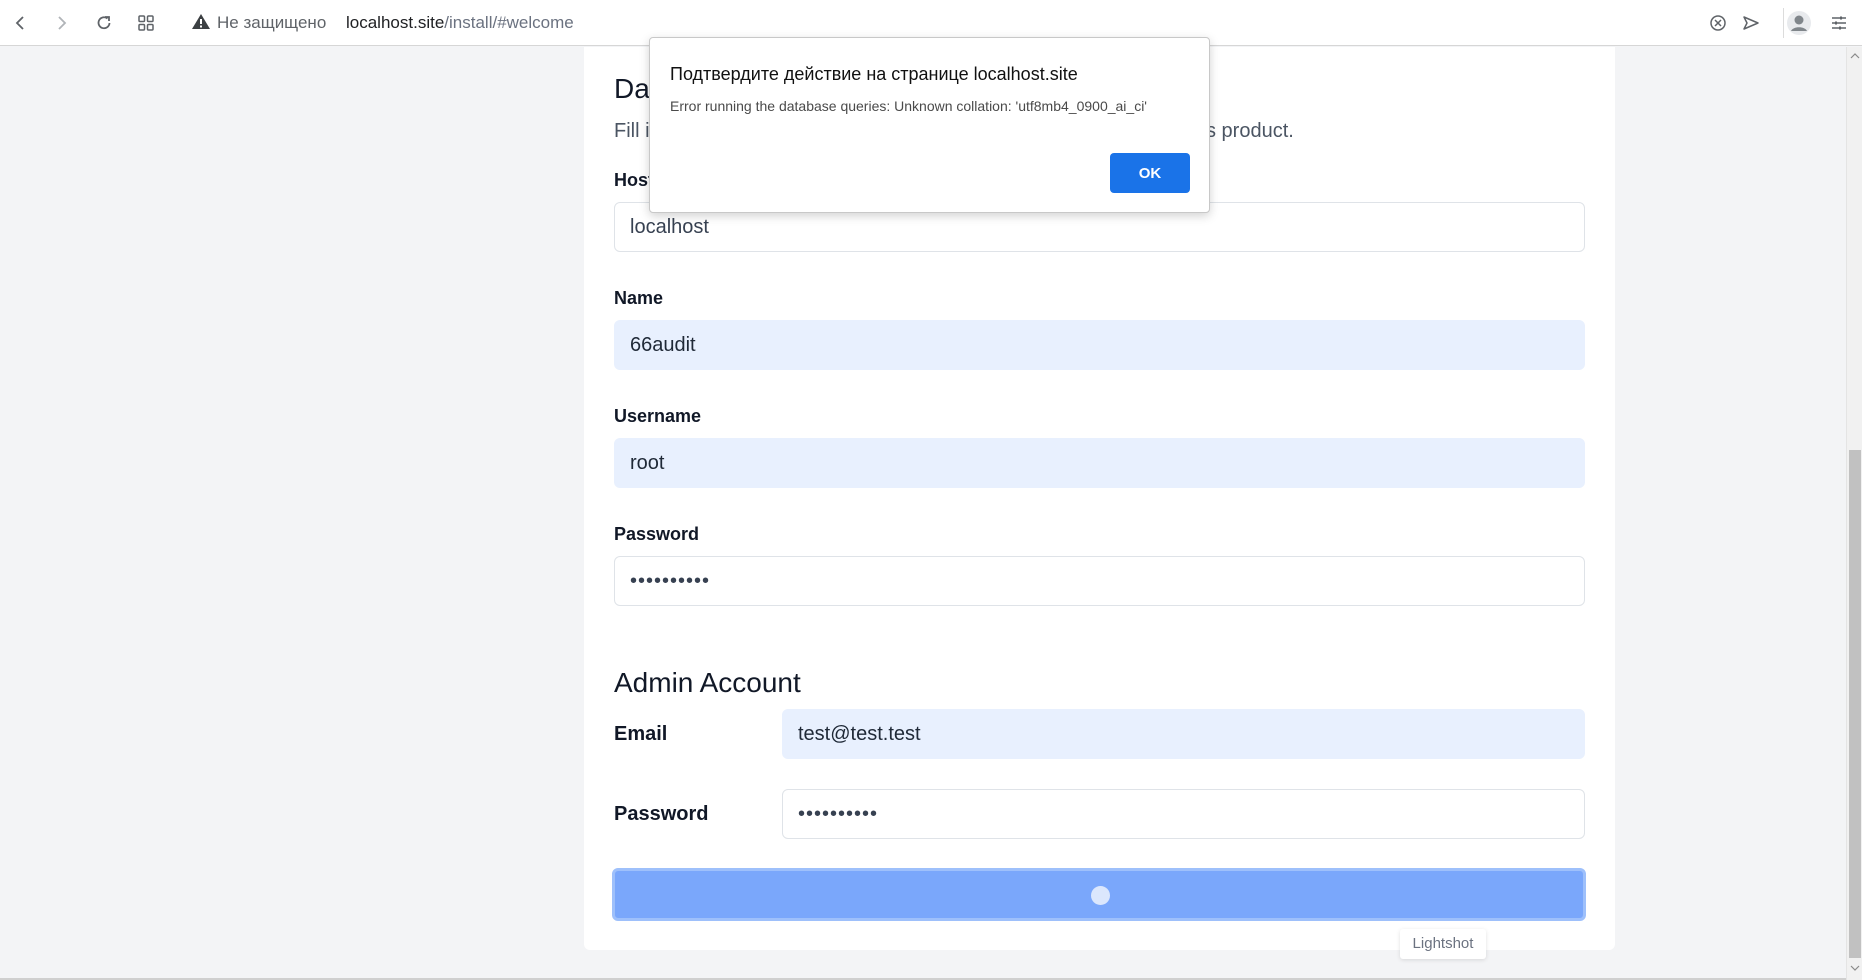  Describe the element at coordinates (639, 298) in the screenshot. I see `db-name-label: Name` at that location.